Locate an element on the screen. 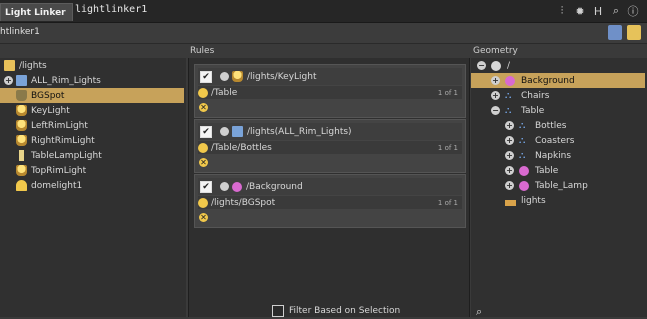 Image resolution: width=647 pixels, height=319 pixels. tab-light-linker: Light Linker is located at coordinates (36, 12).